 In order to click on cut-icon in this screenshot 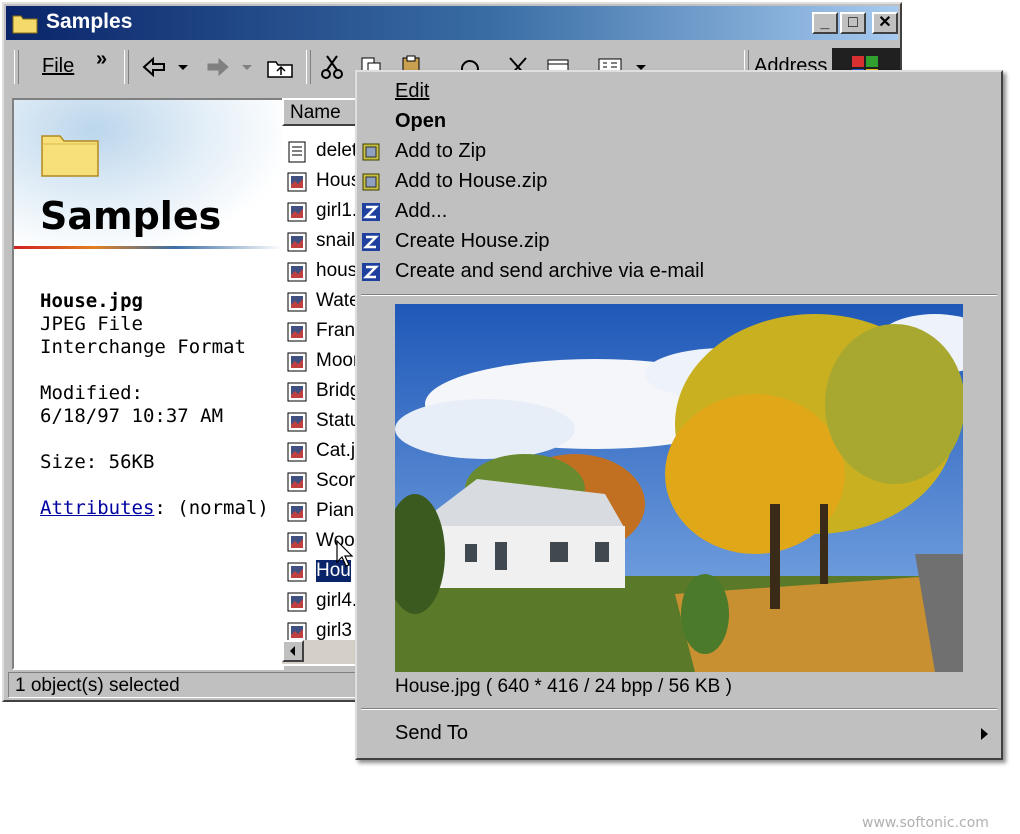, I will do `click(332, 67)`.